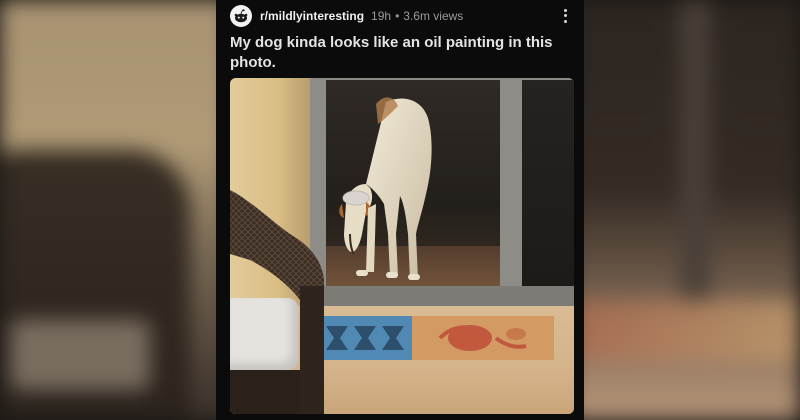 The width and height of the screenshot is (800, 420). Describe the element at coordinates (241, 16) in the screenshot. I see `reddit-alien-icon` at that location.